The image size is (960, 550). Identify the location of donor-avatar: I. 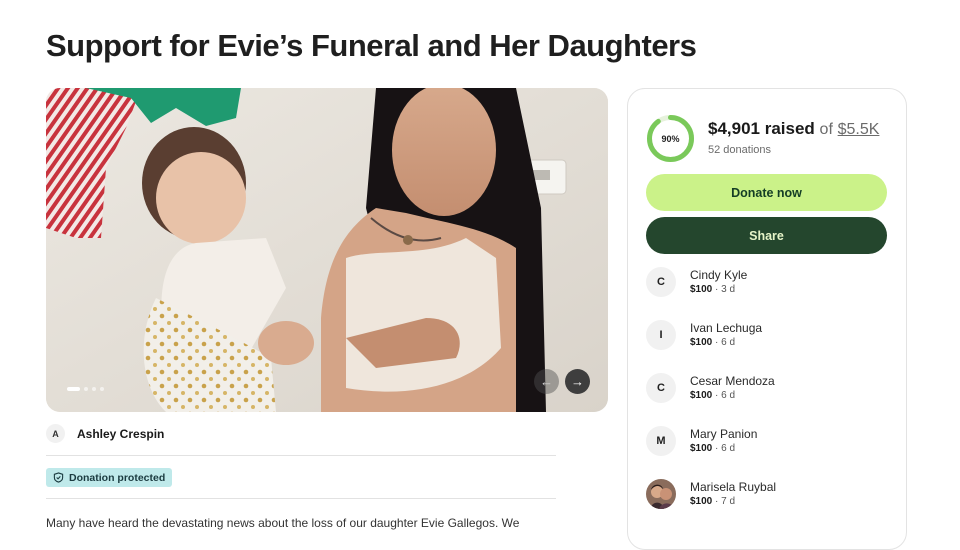
(661, 335).